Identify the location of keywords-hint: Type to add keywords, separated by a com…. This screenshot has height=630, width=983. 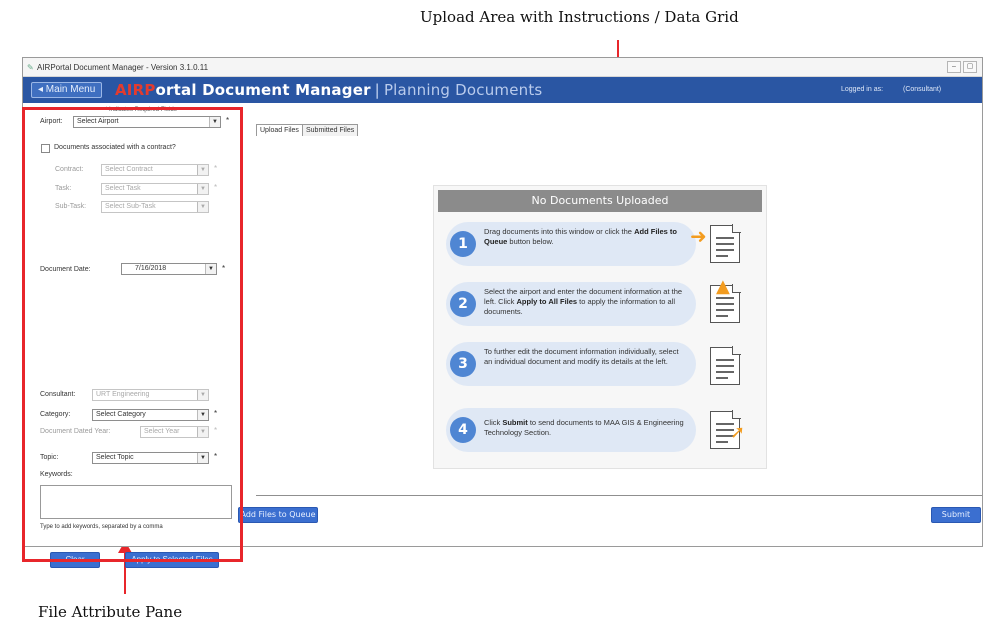
(101, 527).